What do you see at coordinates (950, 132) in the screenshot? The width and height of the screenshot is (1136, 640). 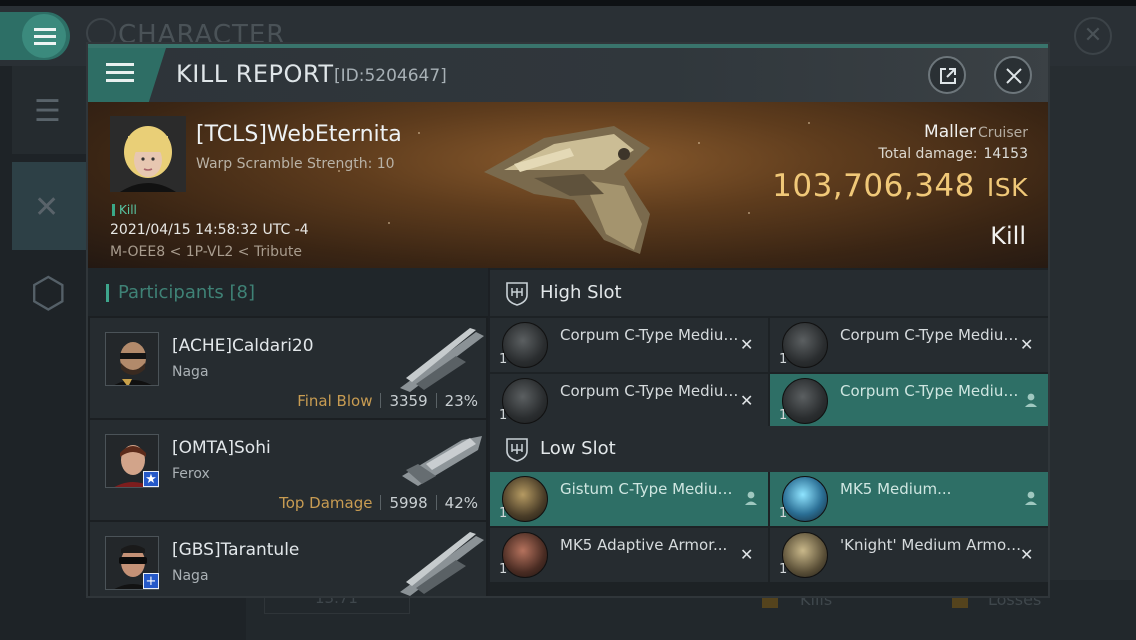 I see `ship-name: Maller` at bounding box center [950, 132].